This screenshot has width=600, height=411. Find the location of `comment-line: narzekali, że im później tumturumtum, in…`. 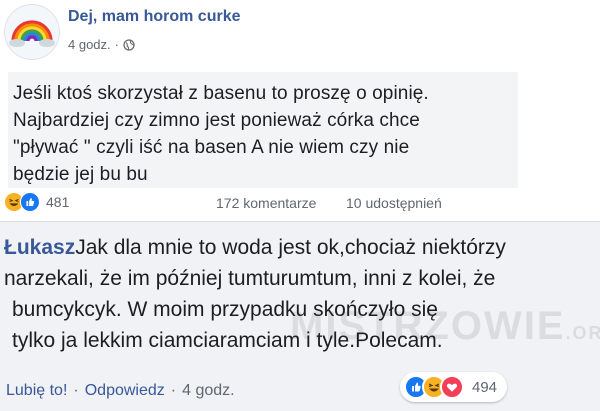

comment-line: narzekali, że im później tumturumtum, in… is located at coordinates (250, 278).